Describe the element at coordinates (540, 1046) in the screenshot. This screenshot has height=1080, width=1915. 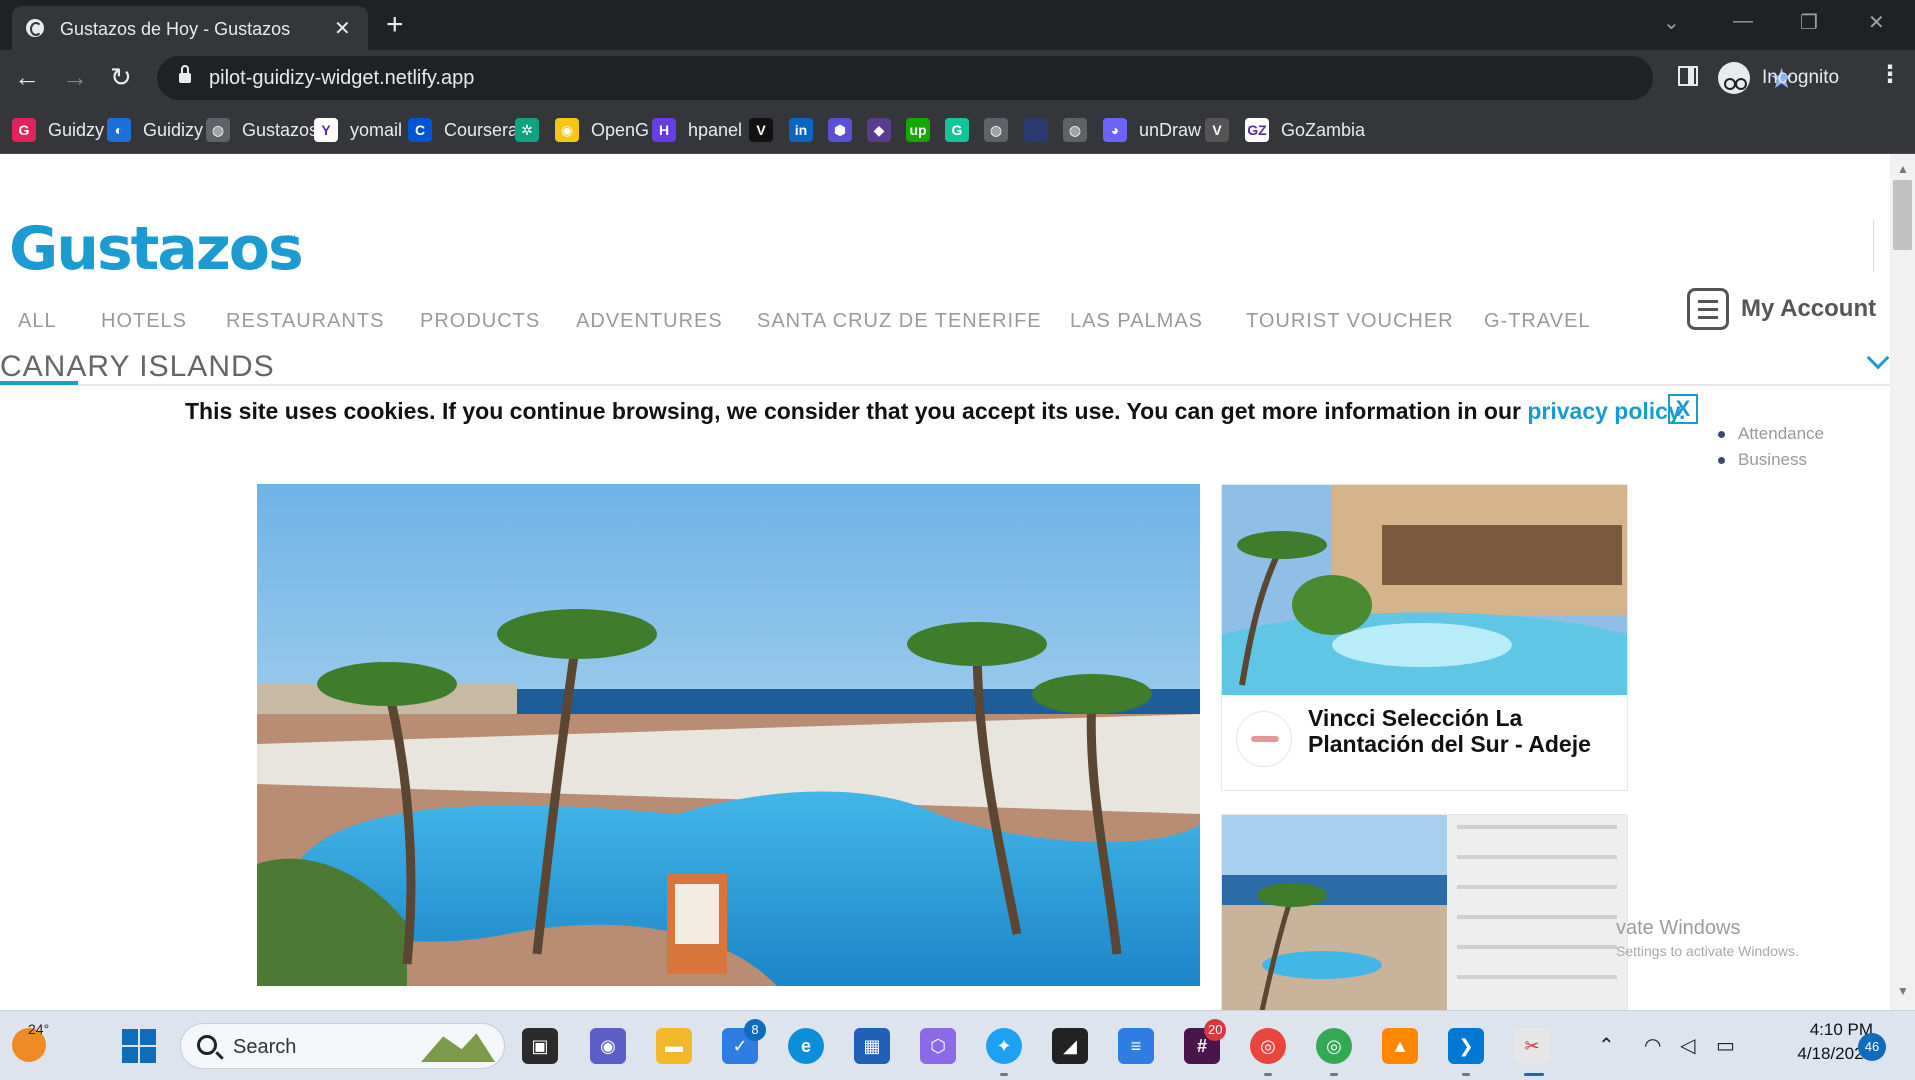
I see `task-view-icon: ▣` at that location.